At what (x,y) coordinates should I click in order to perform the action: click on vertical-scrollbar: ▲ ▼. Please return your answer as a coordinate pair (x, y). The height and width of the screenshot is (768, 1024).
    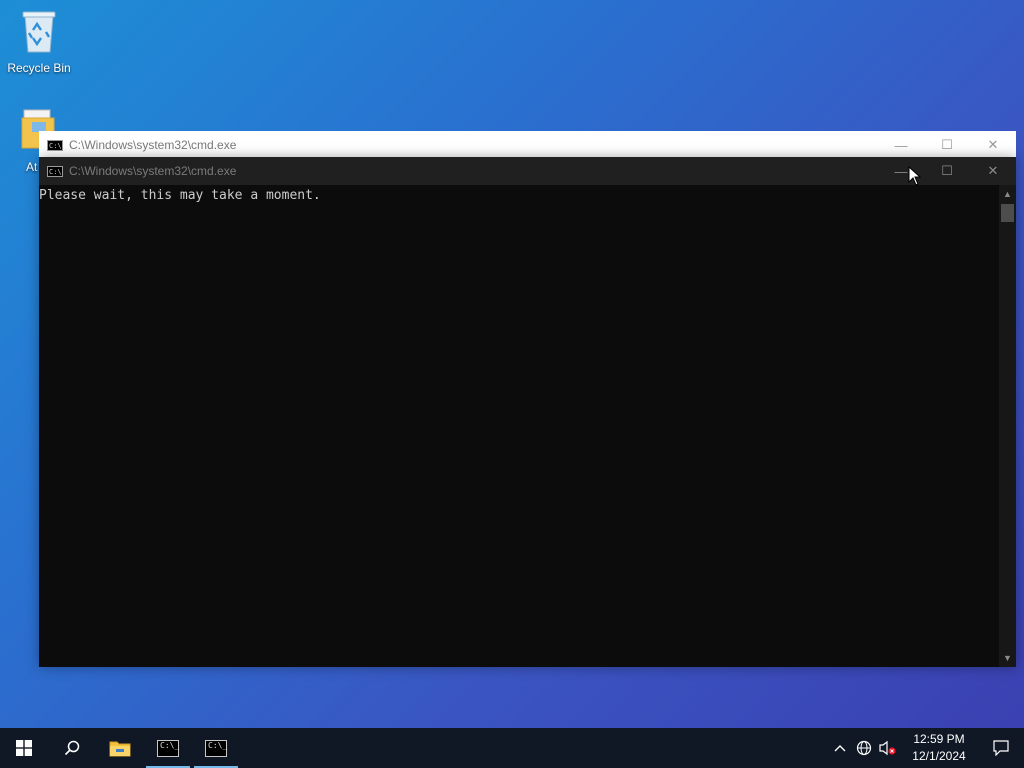
    Looking at the image, I should click on (1007, 426).